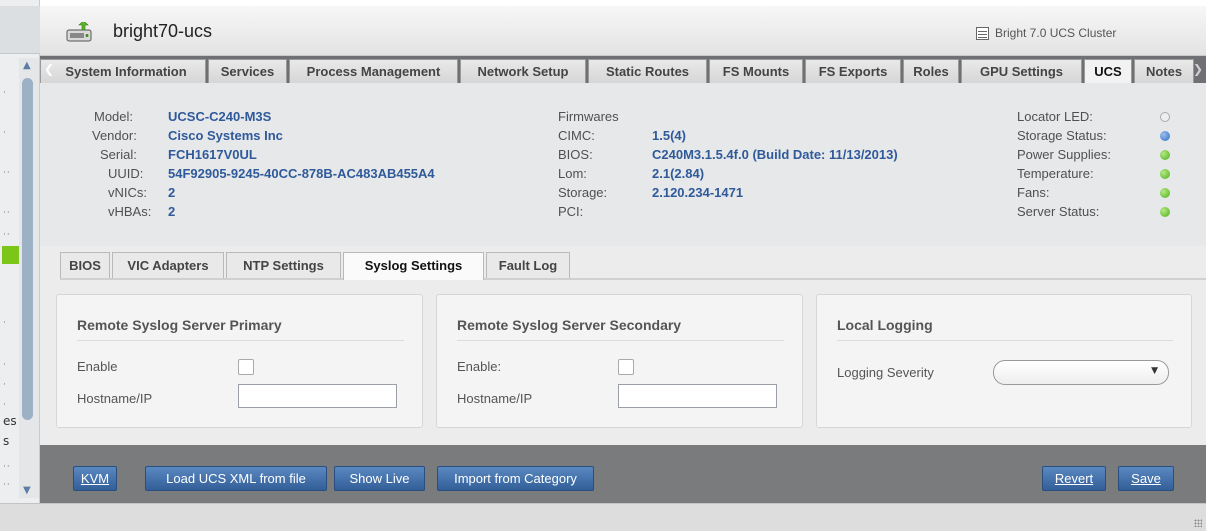  What do you see at coordinates (27, 490) in the screenshot?
I see `scroll-down-arrow-icon: ▼` at bounding box center [27, 490].